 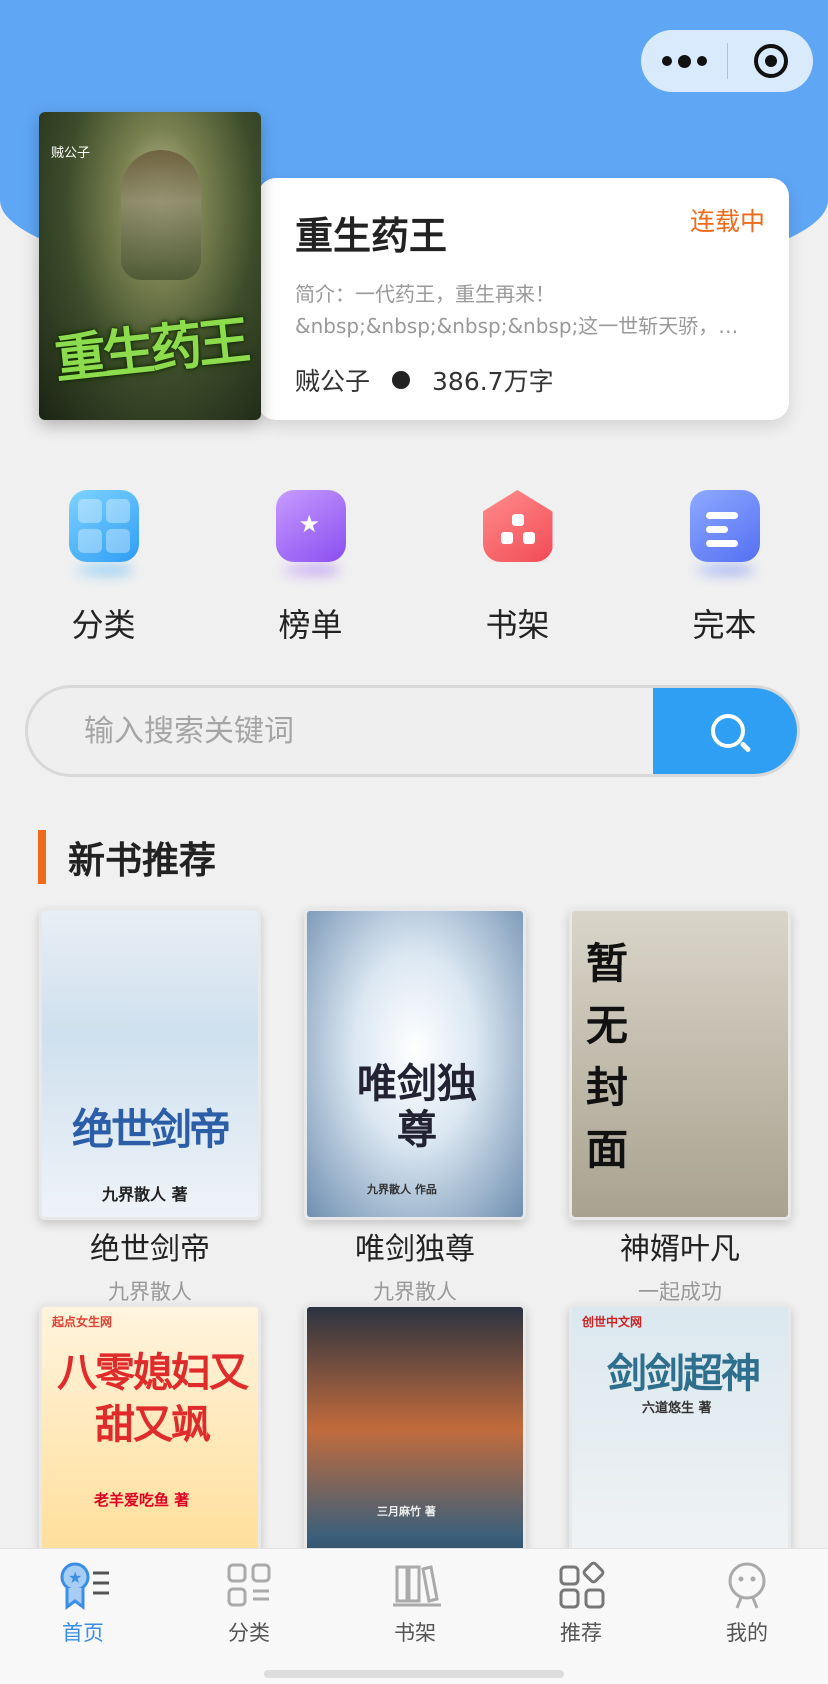 What do you see at coordinates (728, 731) in the screenshot?
I see `search-icon` at bounding box center [728, 731].